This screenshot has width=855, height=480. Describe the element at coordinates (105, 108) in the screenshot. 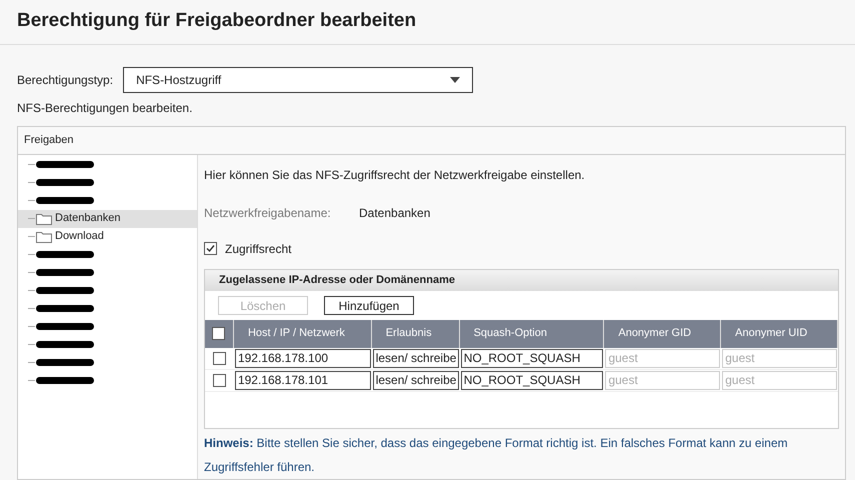

I see `subtitle: NFS-Berechtigungen bearbeiten.` at that location.